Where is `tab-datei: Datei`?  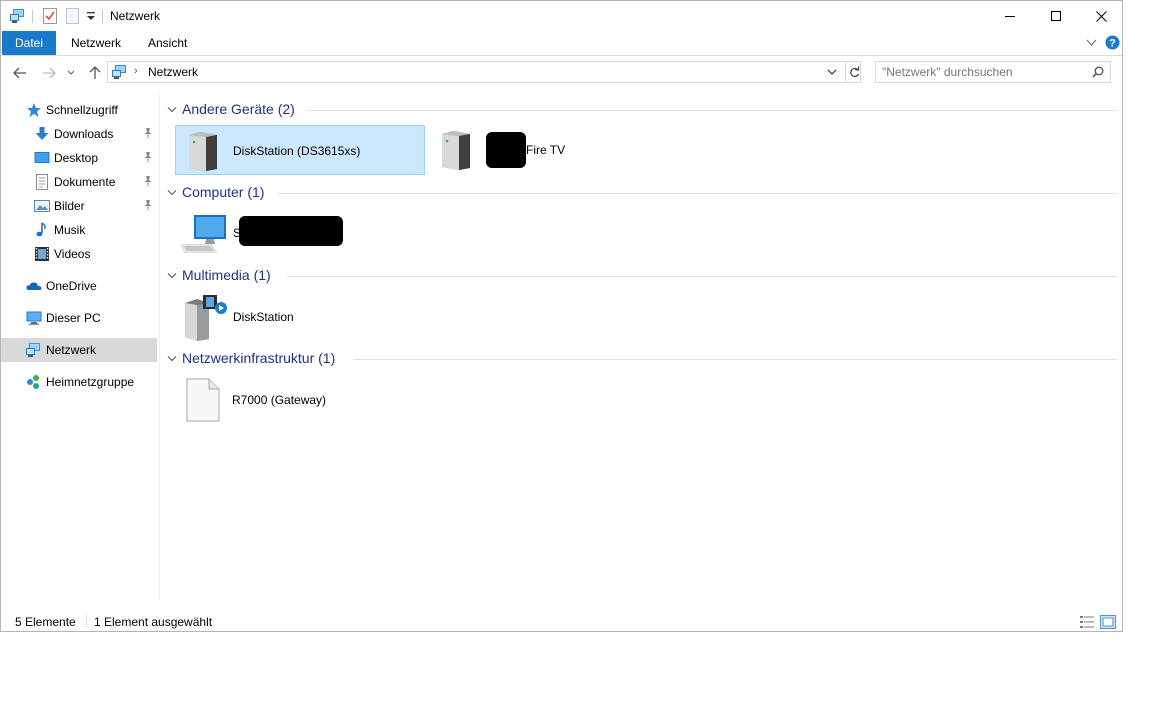
tab-datei: Datei is located at coordinates (29, 43).